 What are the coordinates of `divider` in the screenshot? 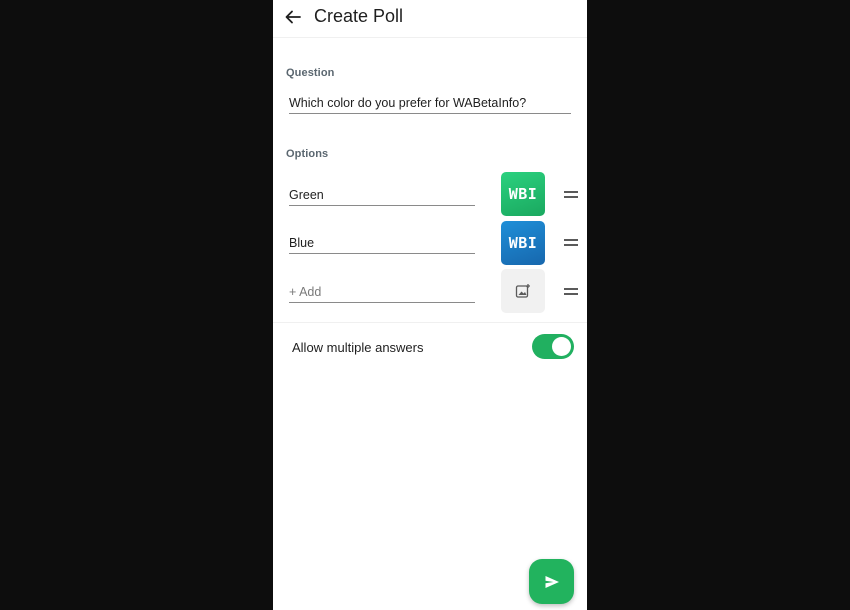 It's located at (430, 322).